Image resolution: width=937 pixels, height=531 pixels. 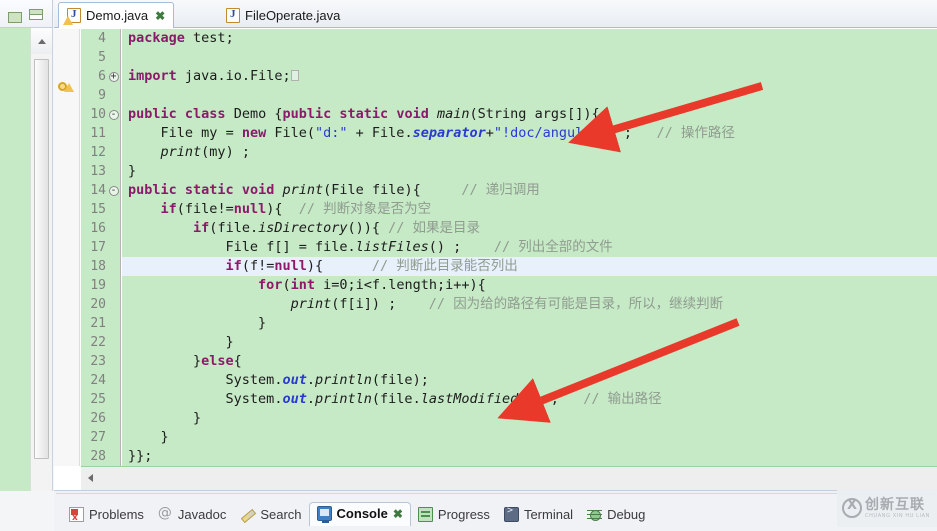 I want to click on line-number: 15, so click(x=98, y=209).